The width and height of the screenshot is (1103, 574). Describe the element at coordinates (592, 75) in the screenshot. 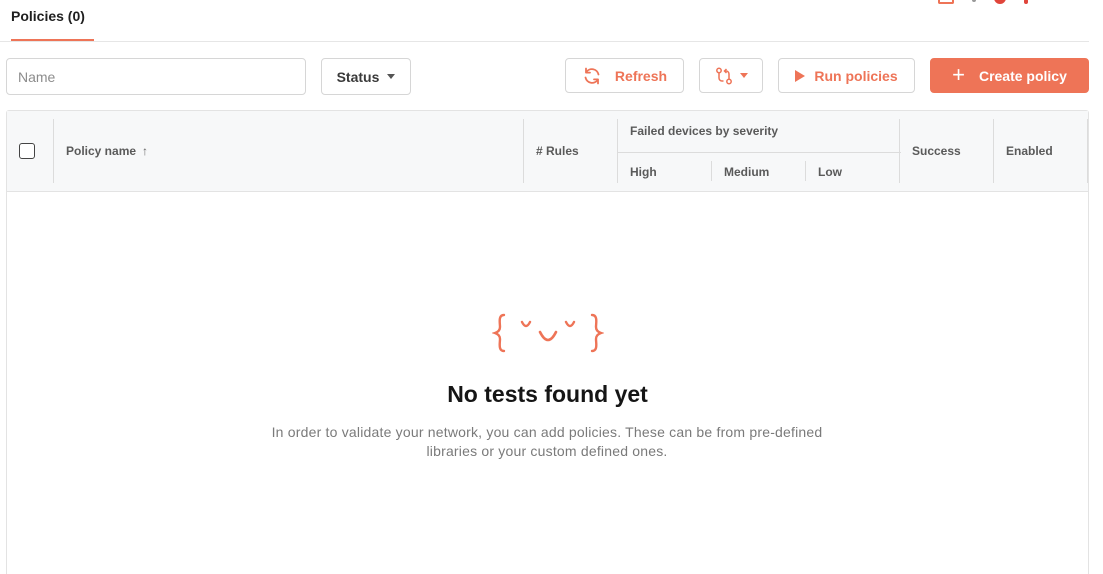

I see `refresh-icon` at that location.